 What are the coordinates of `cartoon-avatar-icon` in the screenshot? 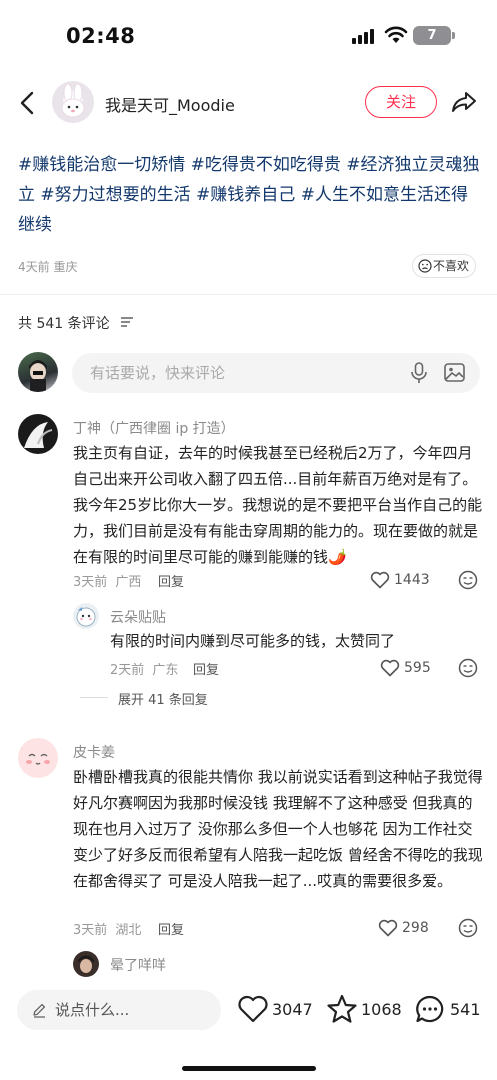 It's located at (86, 617).